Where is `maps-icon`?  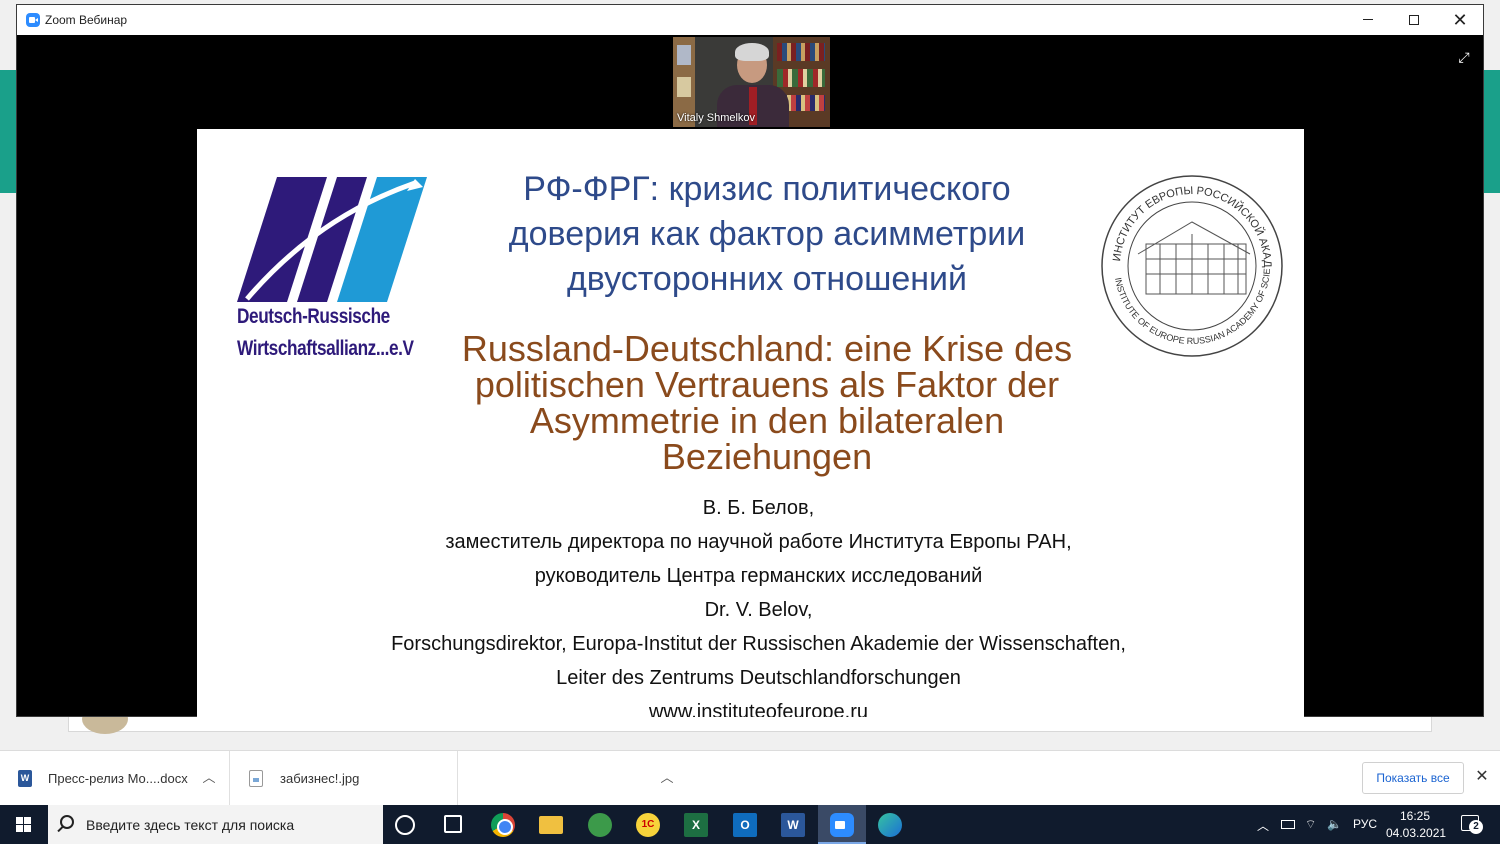 maps-icon is located at coordinates (600, 825).